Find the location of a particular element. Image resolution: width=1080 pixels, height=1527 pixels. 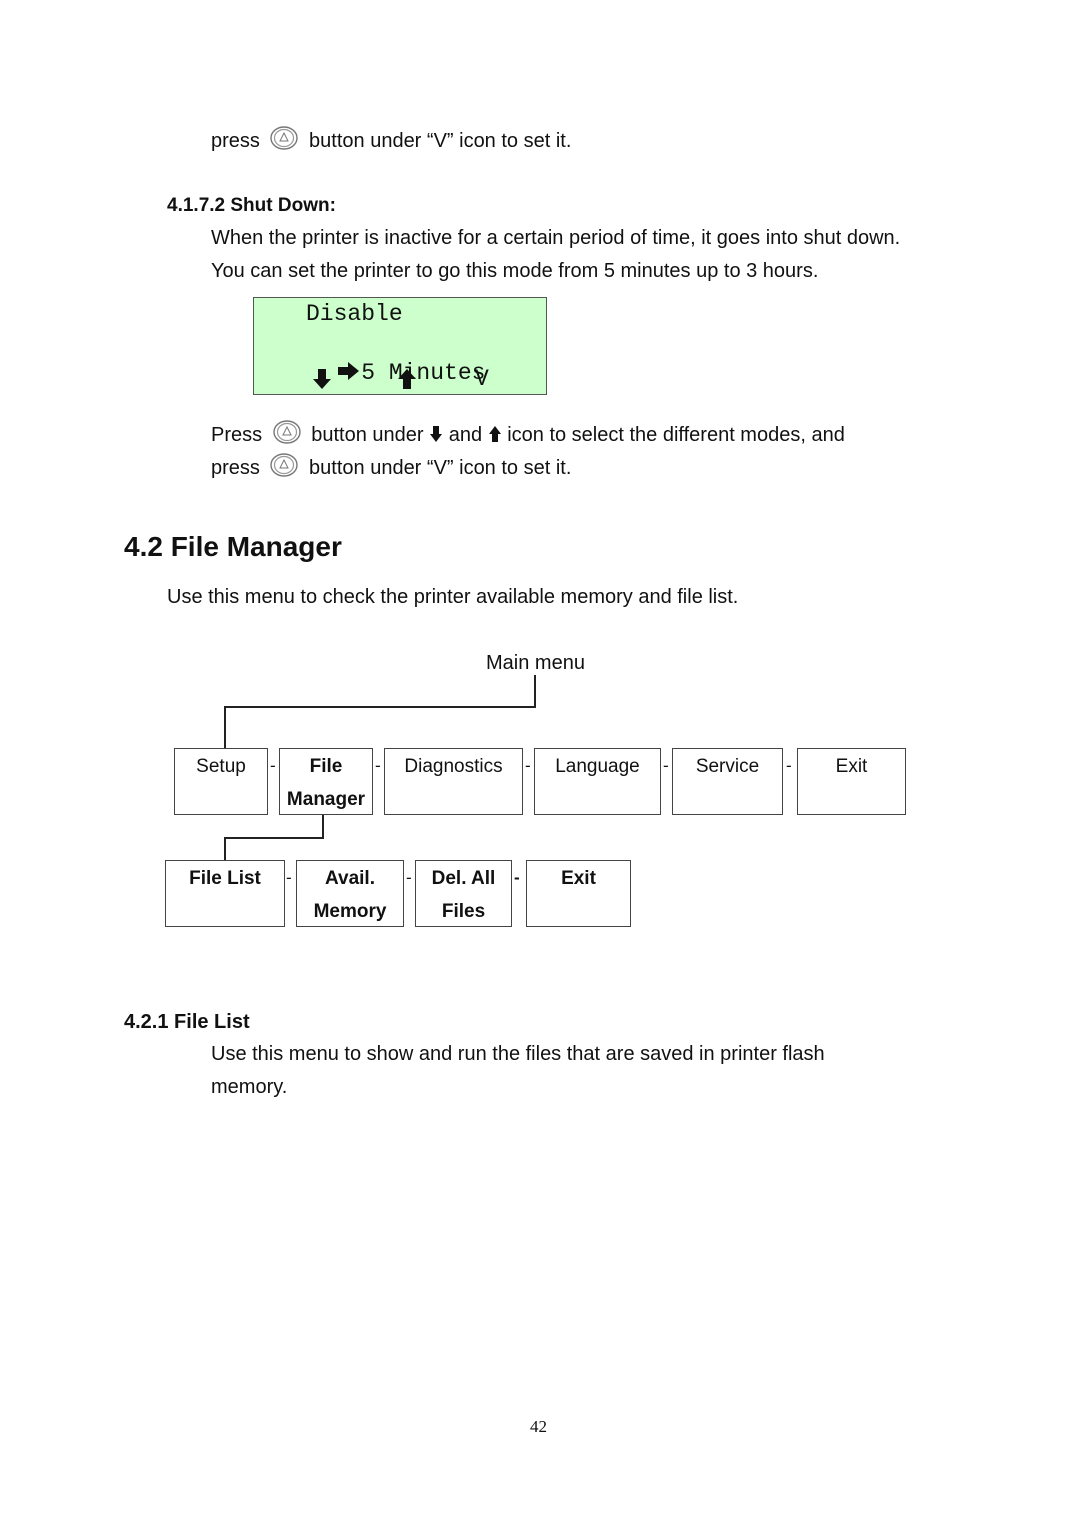

menu-box-label: Files is located at coordinates (463, 911).